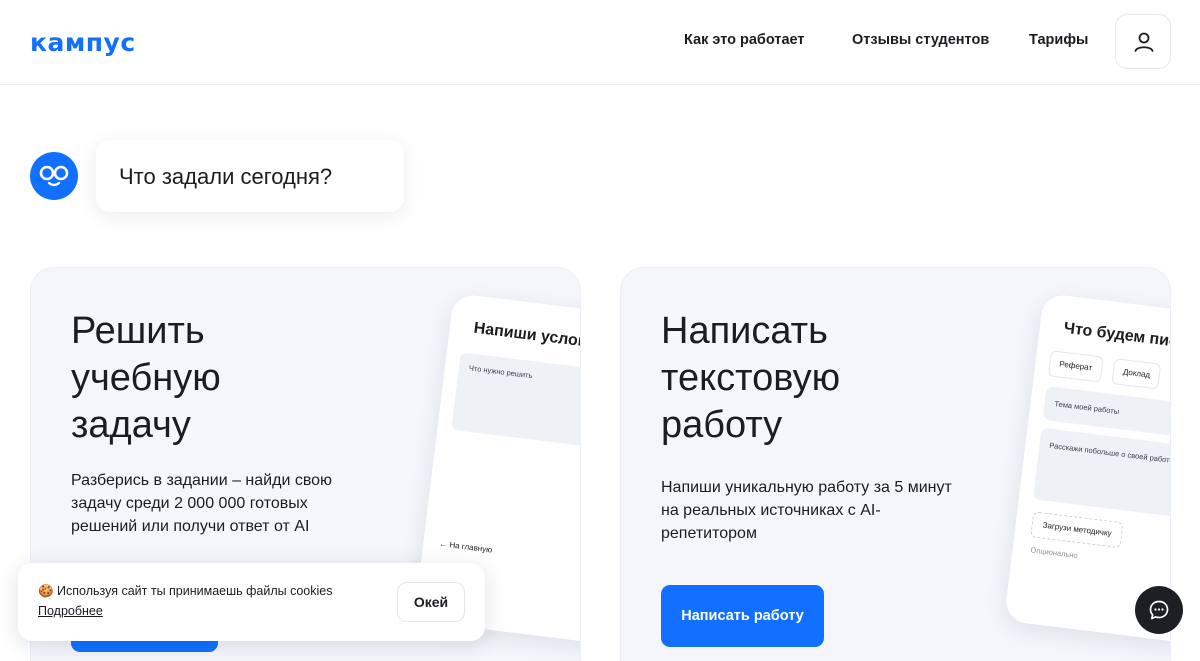 Image resolution: width=1200 pixels, height=661 pixels. I want to click on greeting-bubble: Что задали сегодня?, so click(250, 176).